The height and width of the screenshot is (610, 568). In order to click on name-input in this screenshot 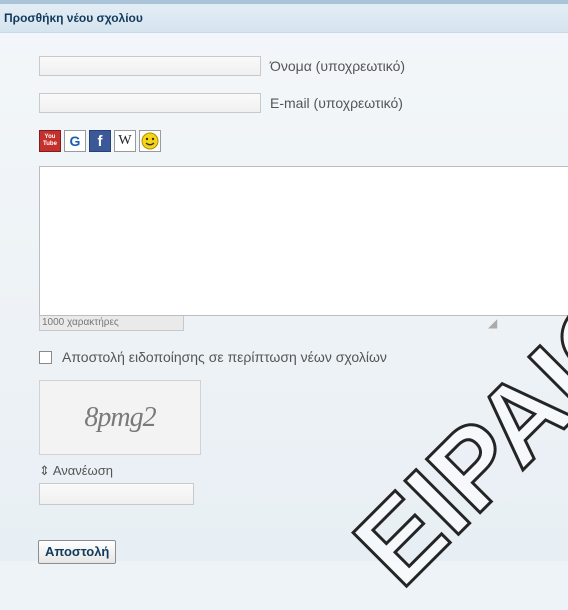, I will do `click(150, 66)`.